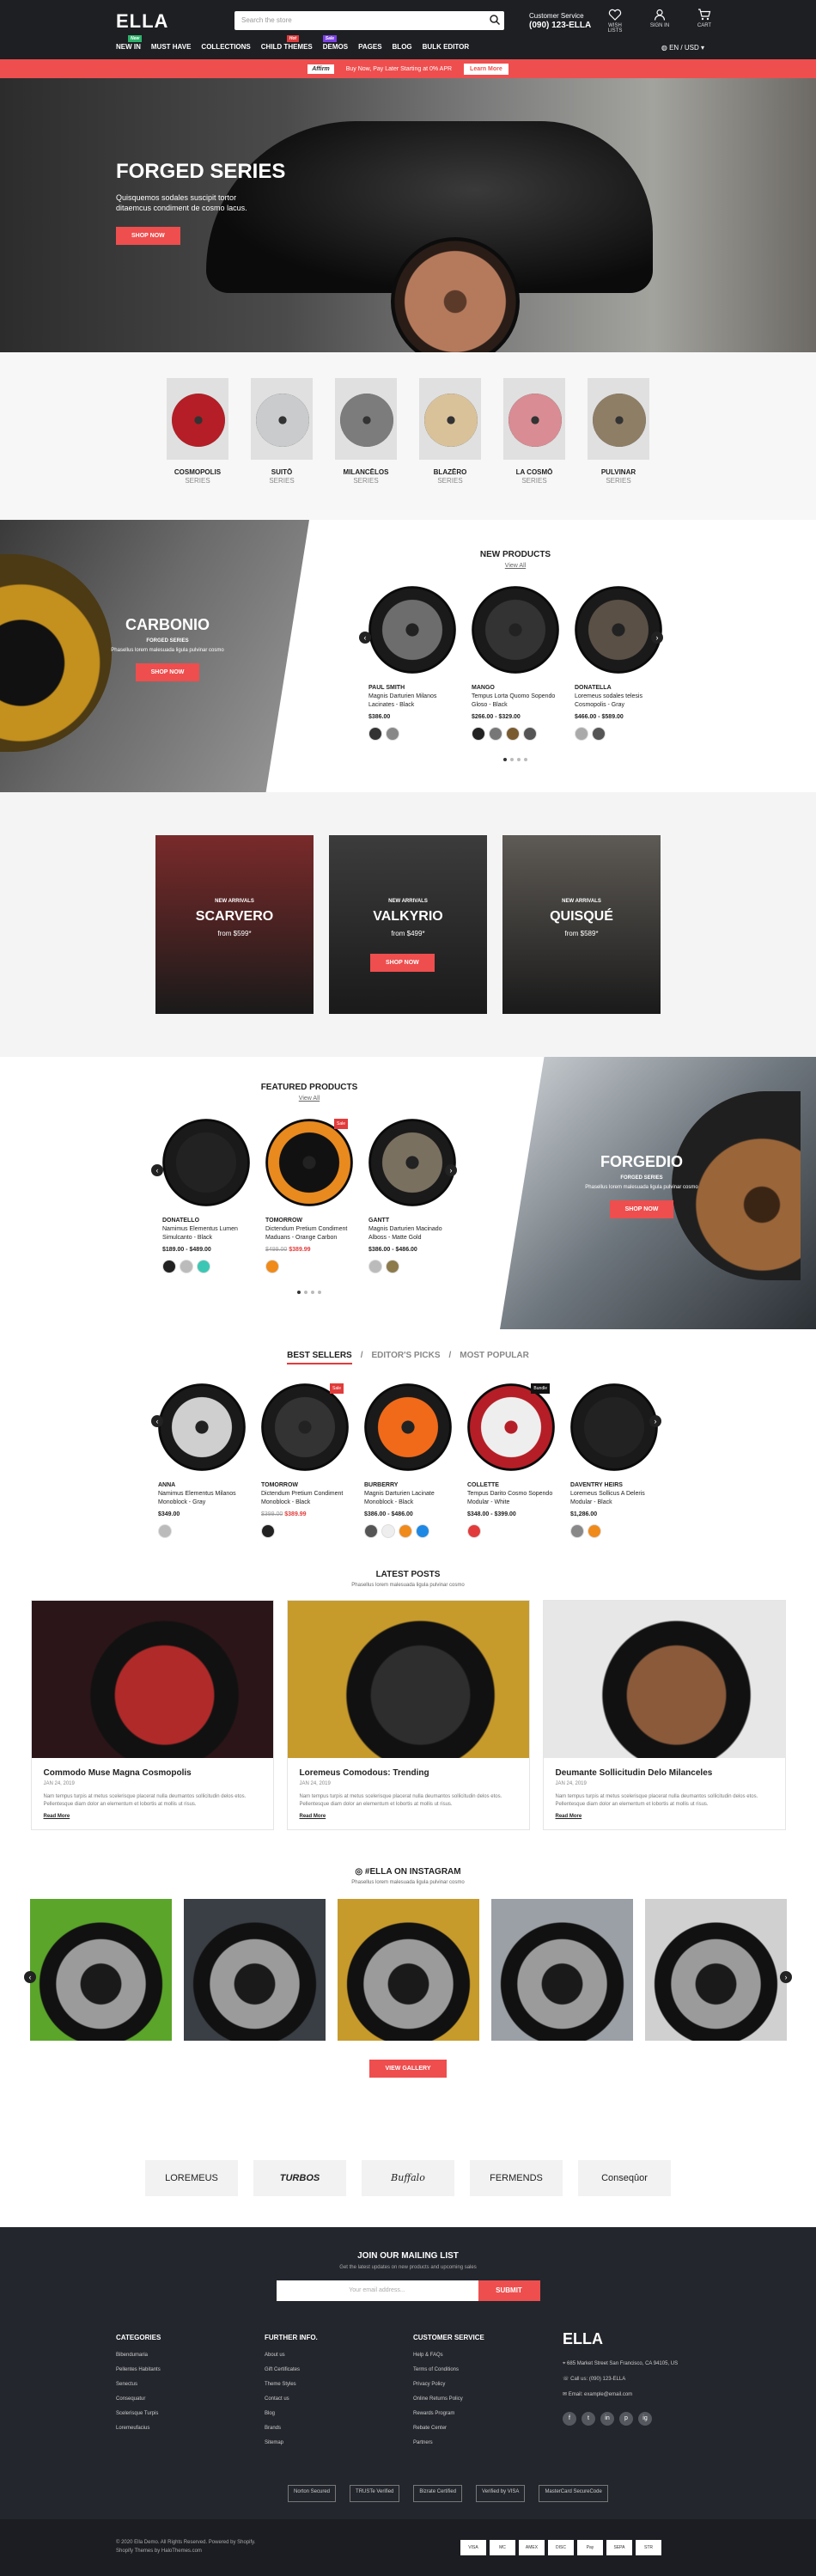 The width and height of the screenshot is (816, 2576). I want to click on view-gallery-button: VIEW GALLERY, so click(408, 2069).